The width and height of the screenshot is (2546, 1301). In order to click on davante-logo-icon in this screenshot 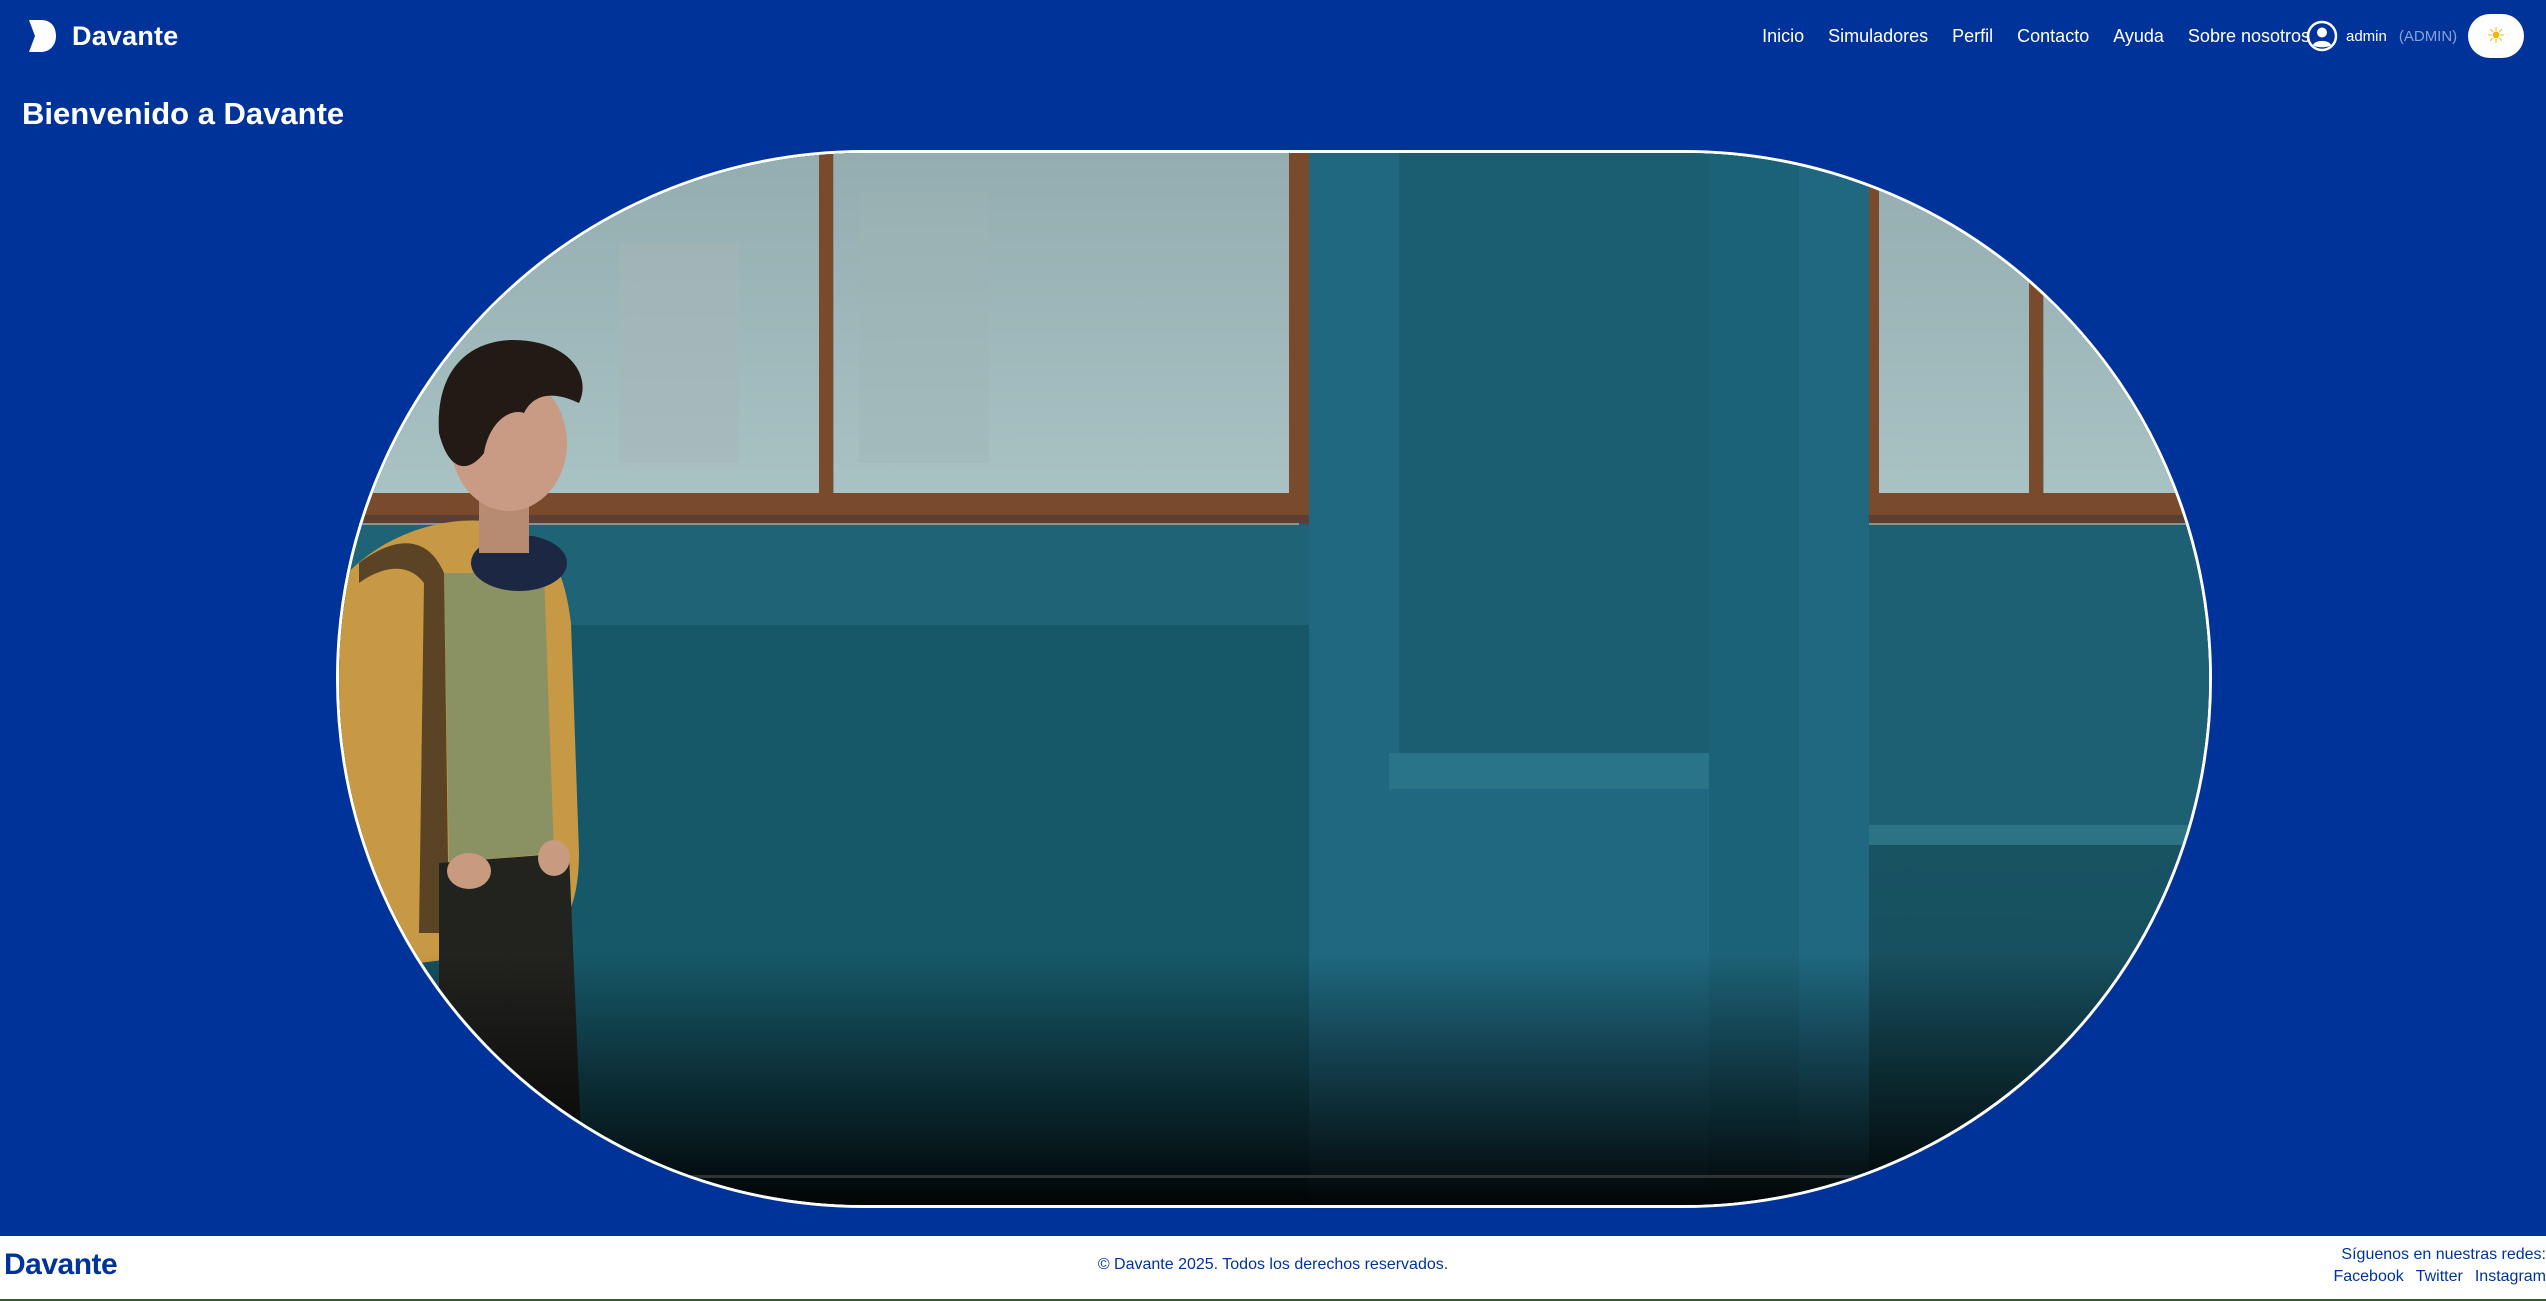, I will do `click(42, 36)`.